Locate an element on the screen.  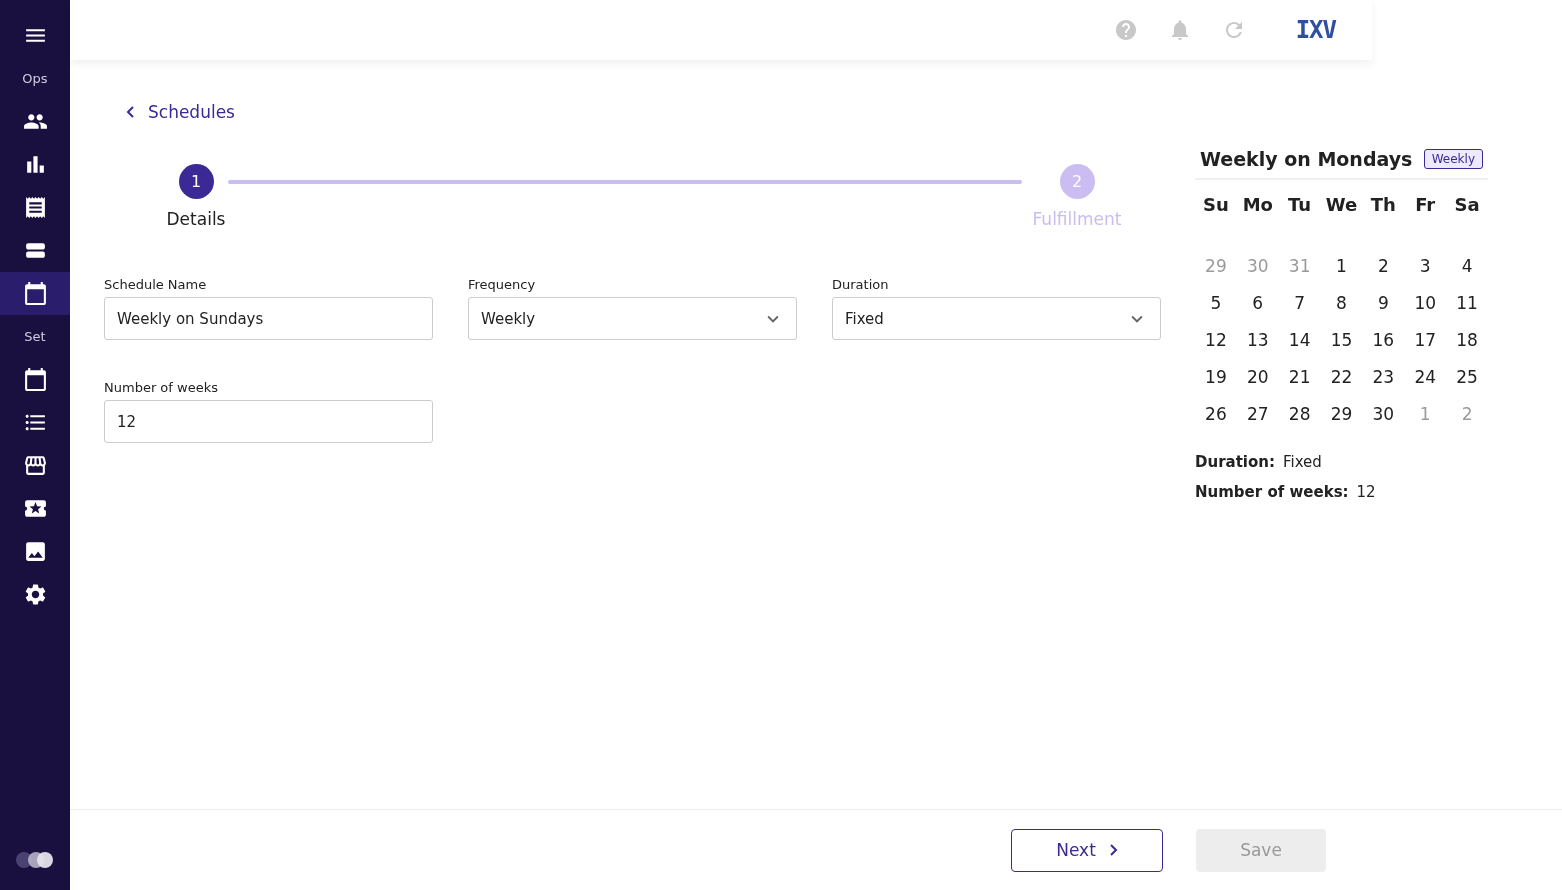
calendar-day: 23 is located at coordinates (1383, 377).